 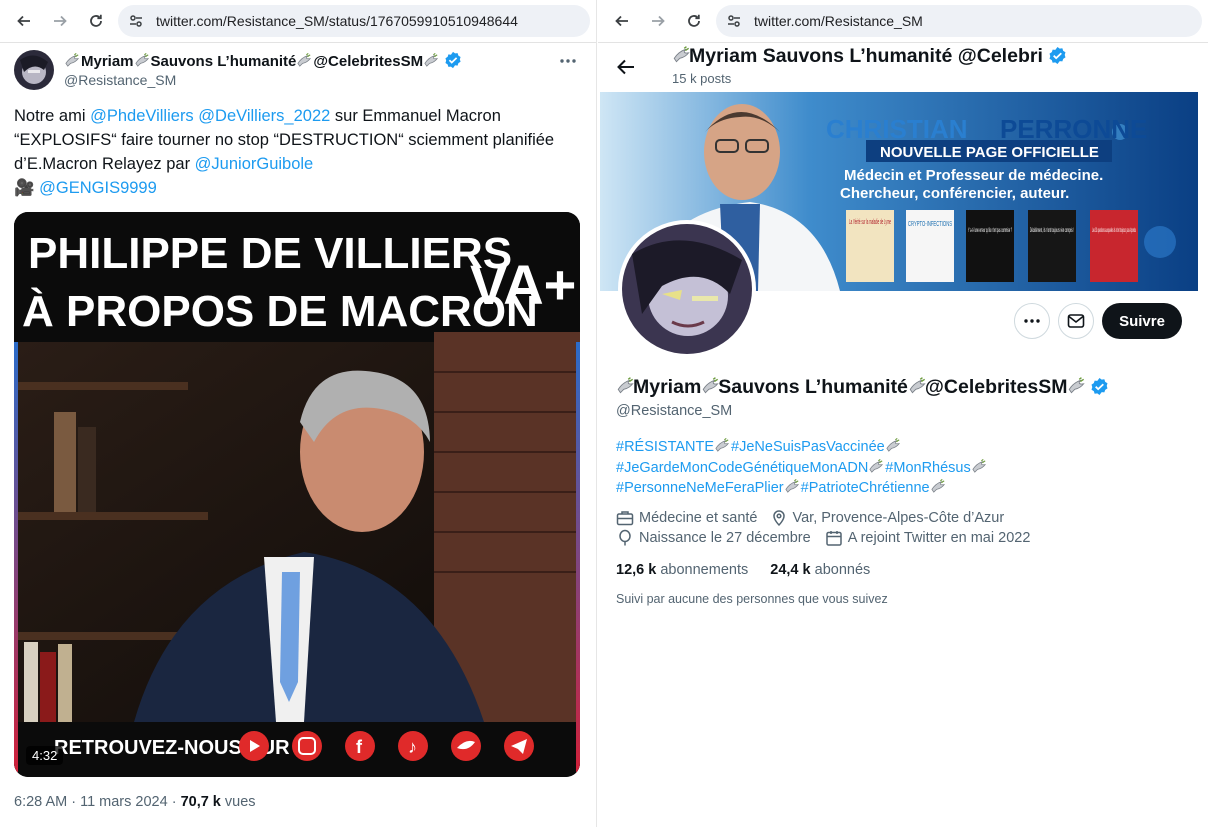 What do you see at coordinates (674, 411) in the screenshot?
I see `profile-handle: @Resistance_SM` at bounding box center [674, 411].